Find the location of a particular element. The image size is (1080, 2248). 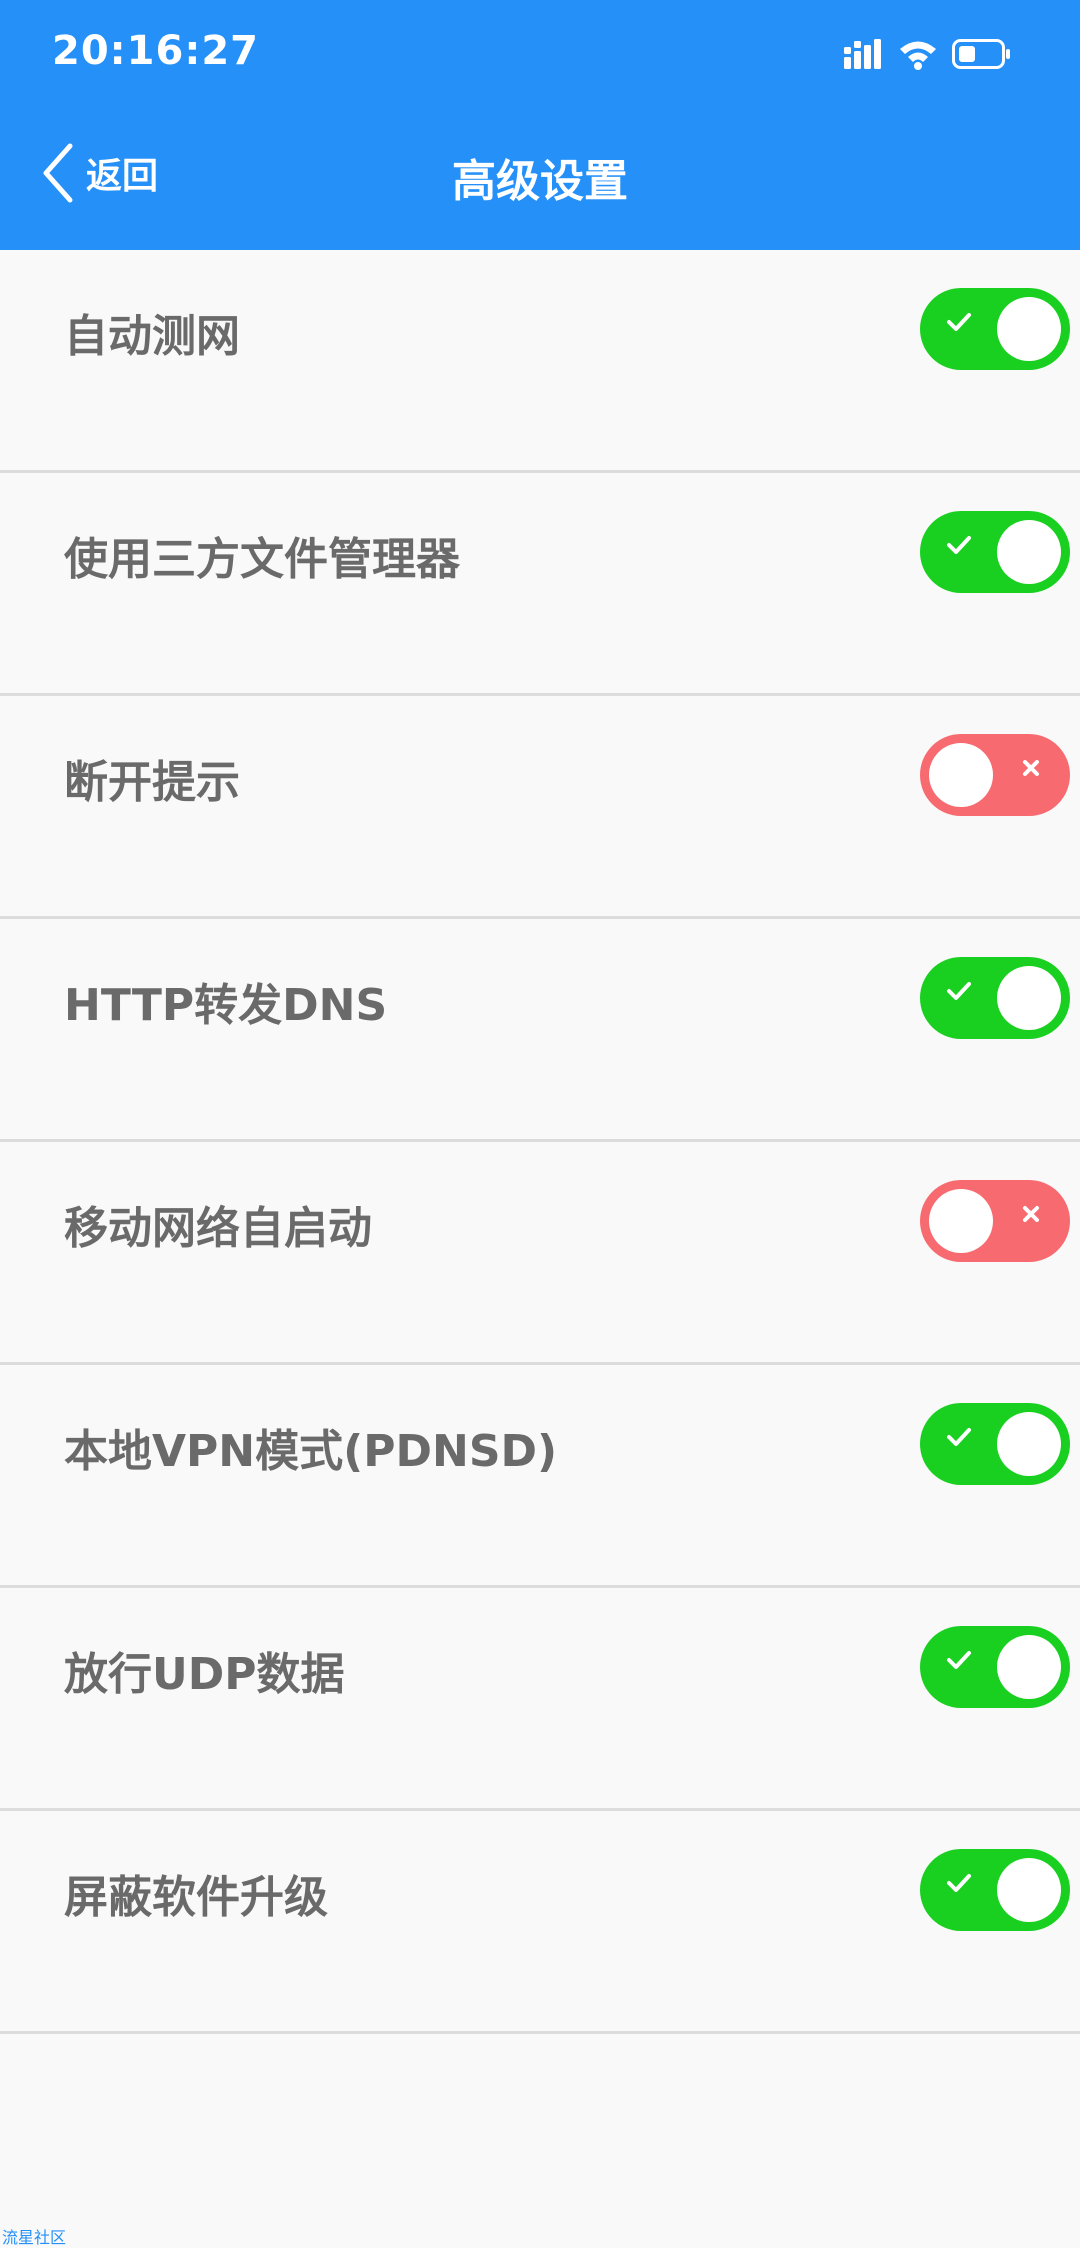

setting-label: 使用三方文件管理器 is located at coordinates (262, 559).